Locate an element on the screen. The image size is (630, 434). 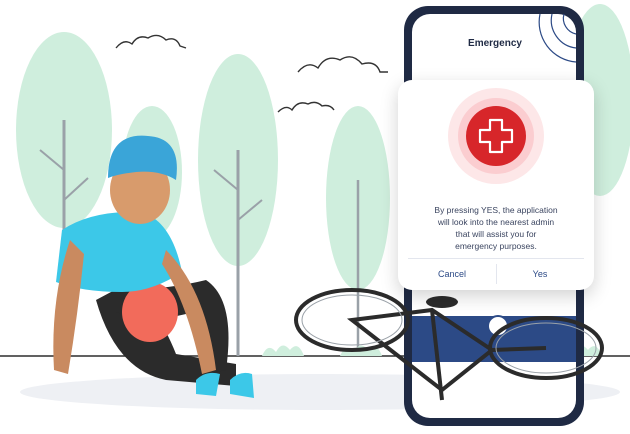
emergency-button-graphic is located at coordinates (496, 136).